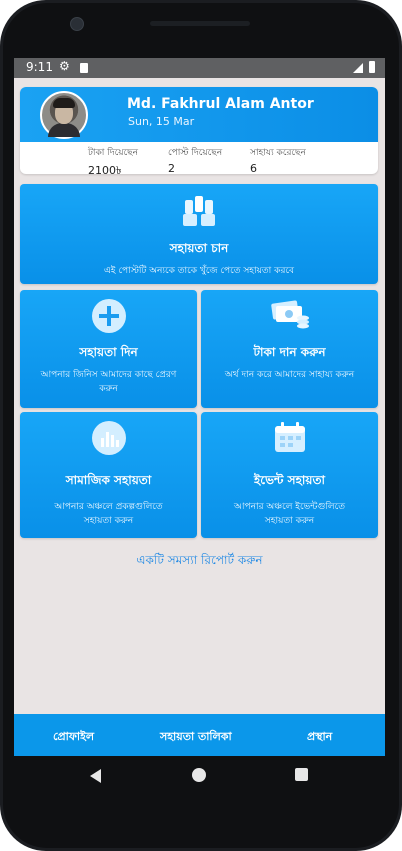 The width and height of the screenshot is (402, 851). What do you see at coordinates (199, 68) in the screenshot?
I see `status-bar: 9:11 ⚙` at bounding box center [199, 68].